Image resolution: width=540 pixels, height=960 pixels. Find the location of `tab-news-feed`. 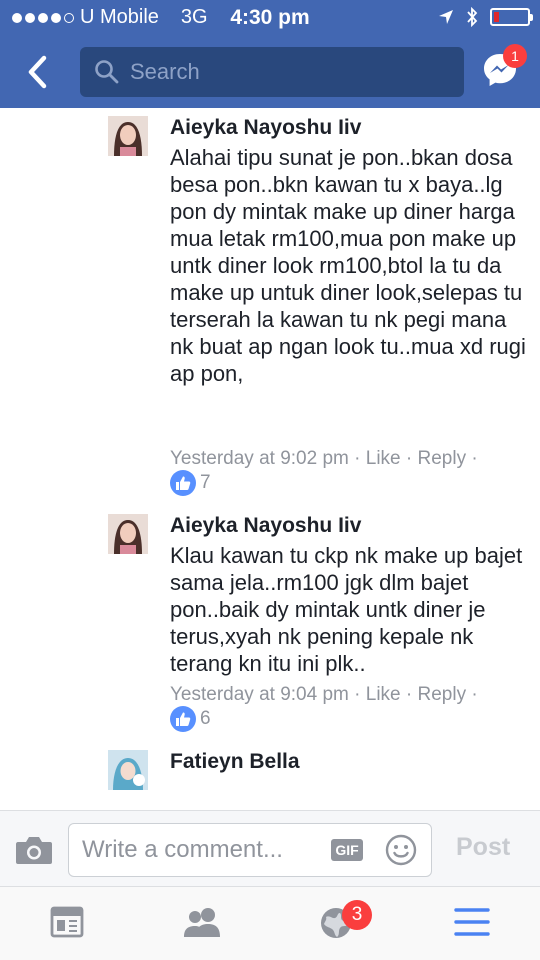

tab-news-feed is located at coordinates (69, 923).